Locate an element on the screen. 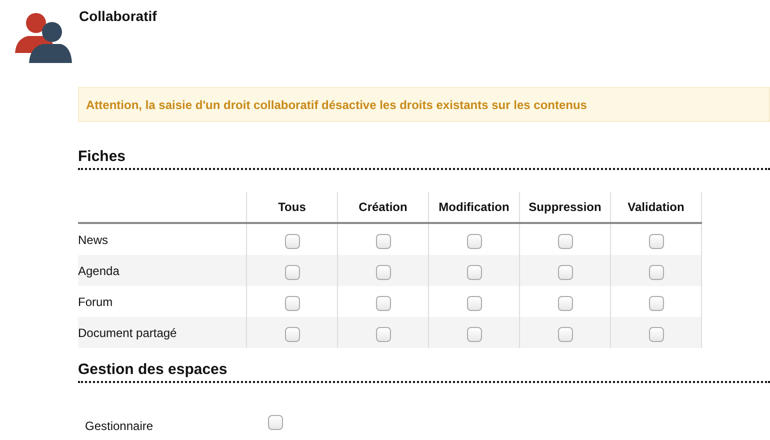 This screenshot has width=770, height=440. section-heading: Fiches is located at coordinates (424, 159).